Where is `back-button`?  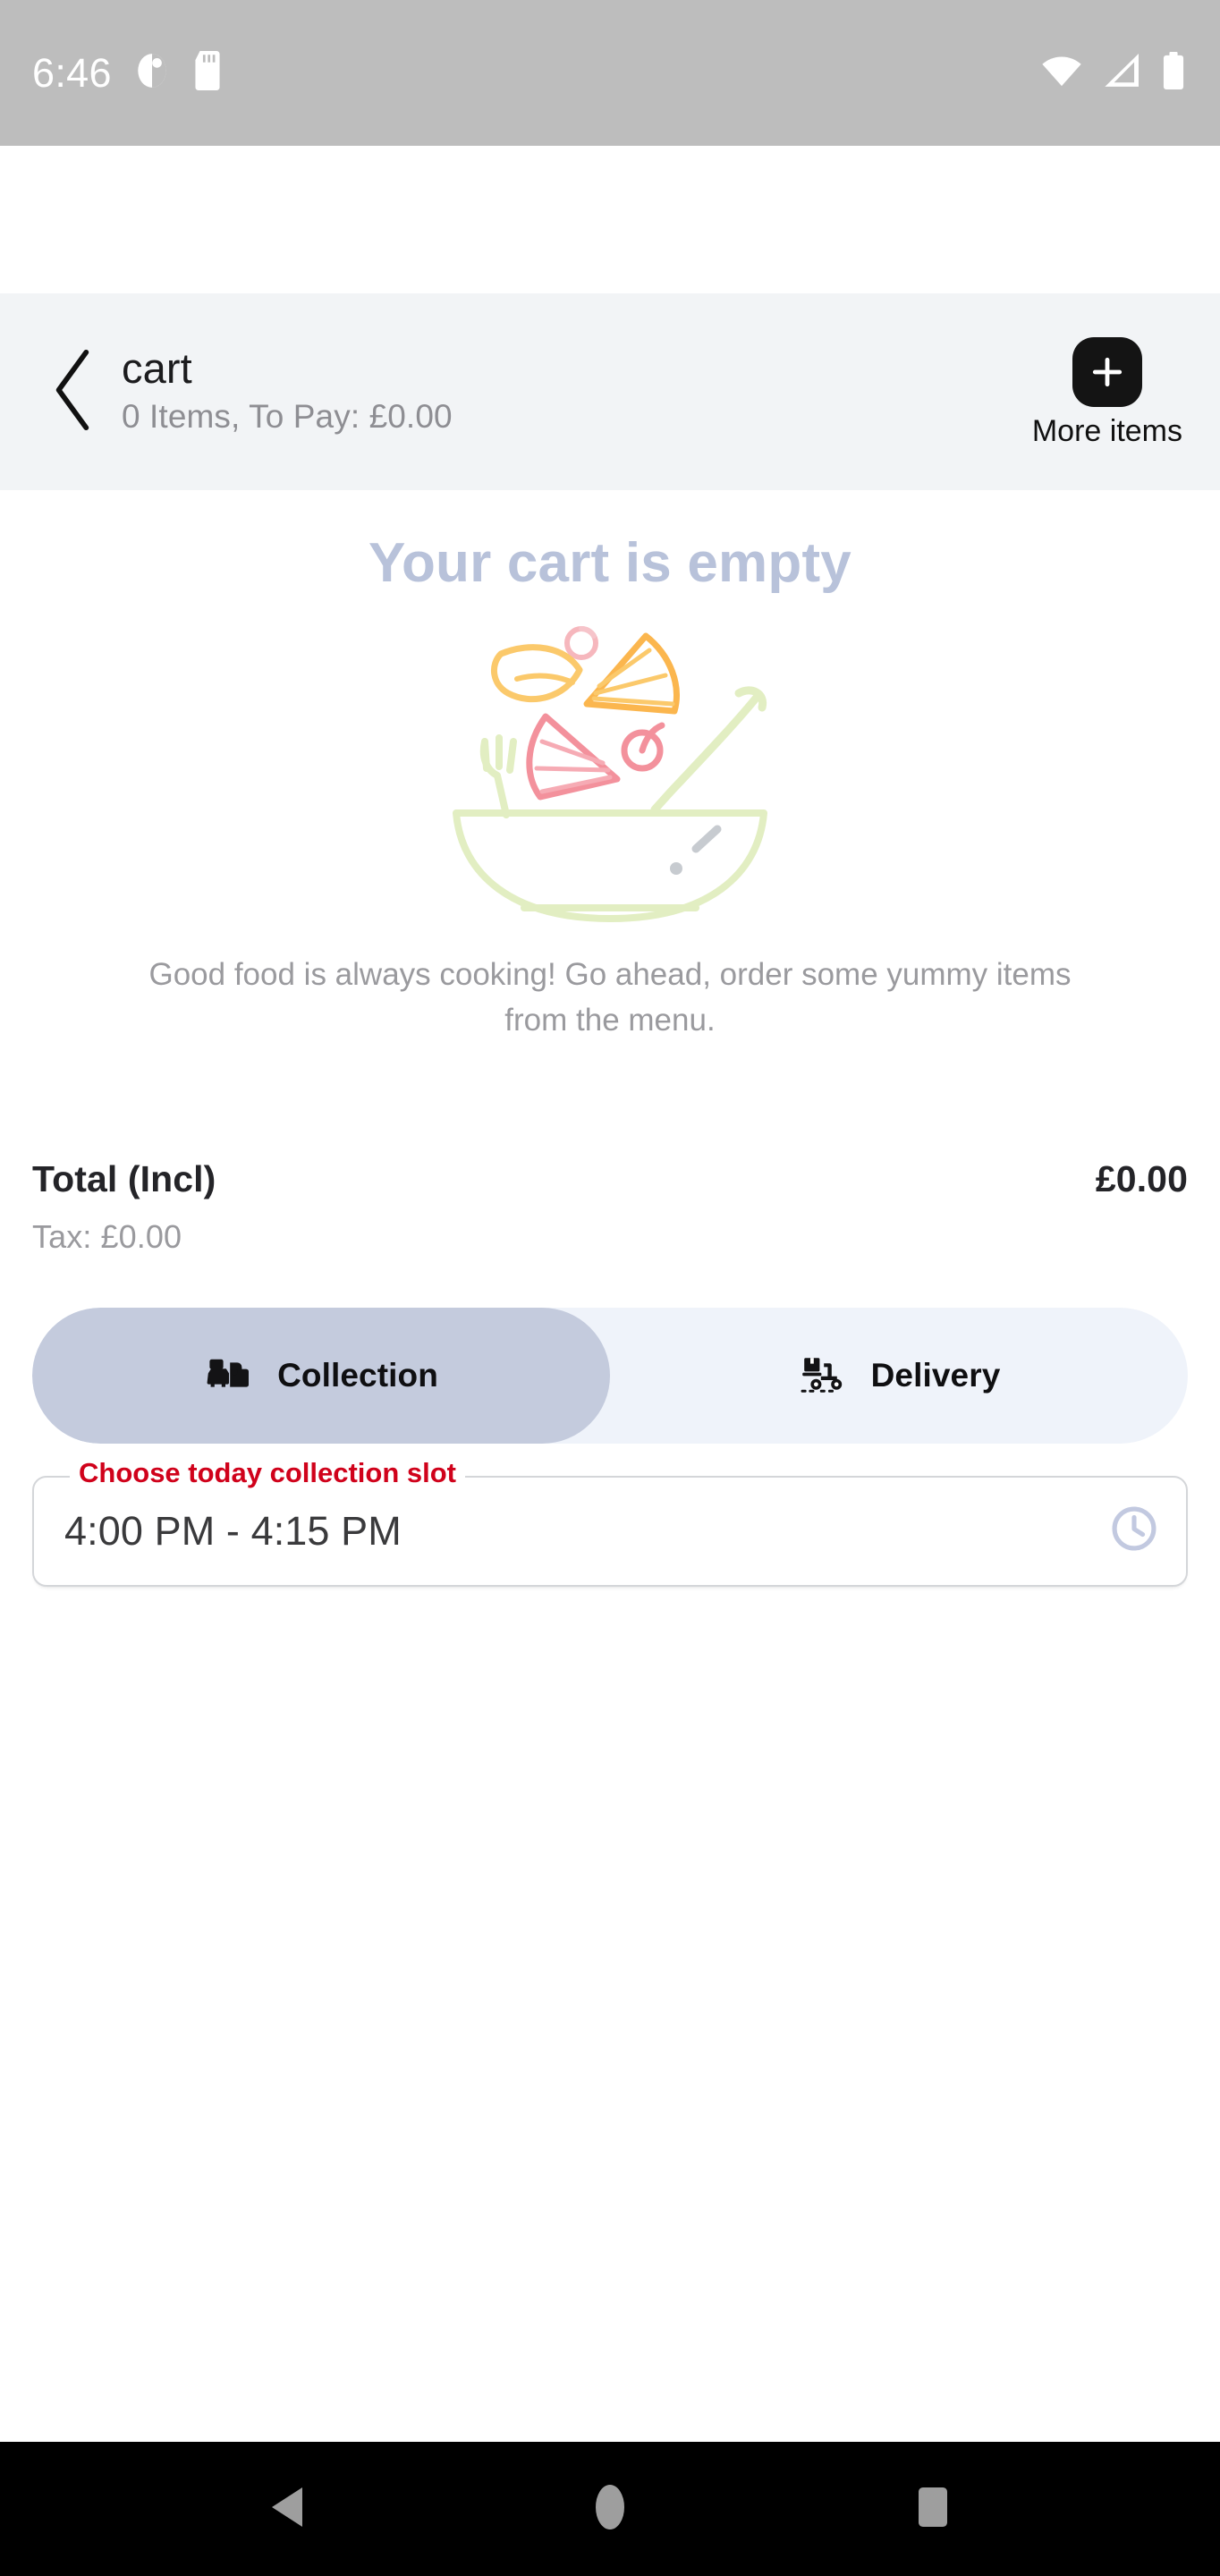
back-button is located at coordinates (72, 392).